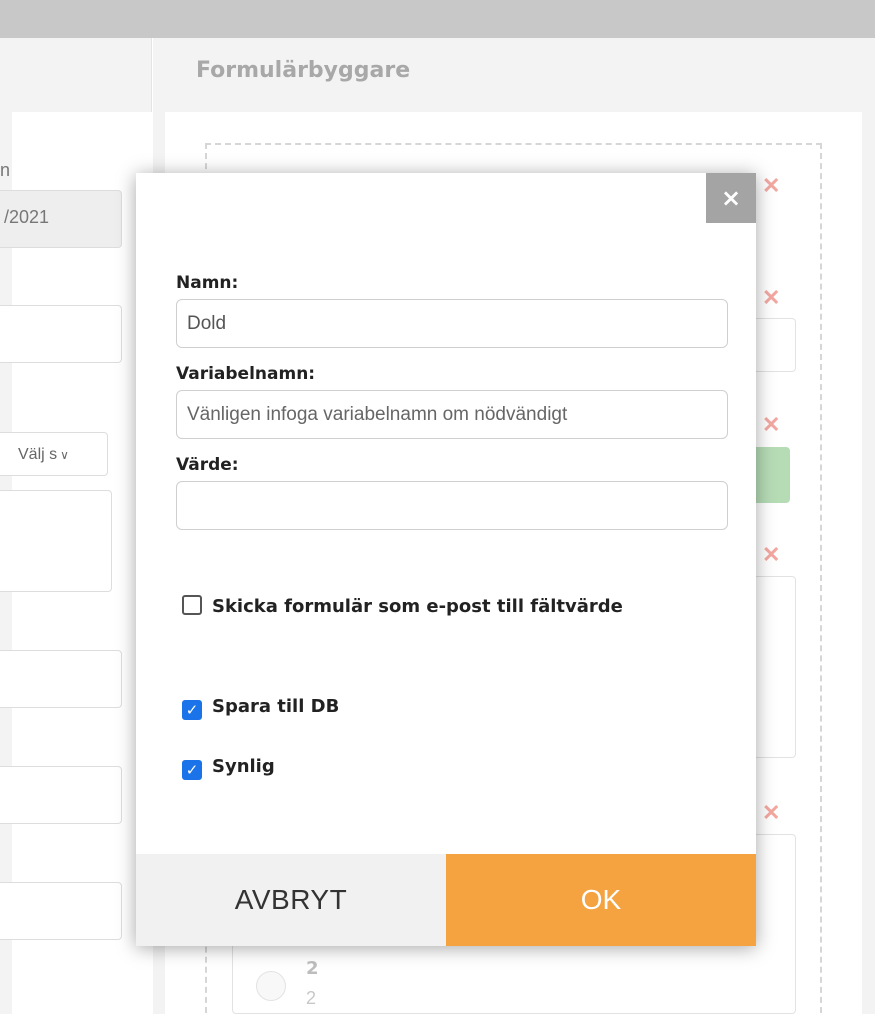  Describe the element at coordinates (452, 323) in the screenshot. I see `name-input` at that location.